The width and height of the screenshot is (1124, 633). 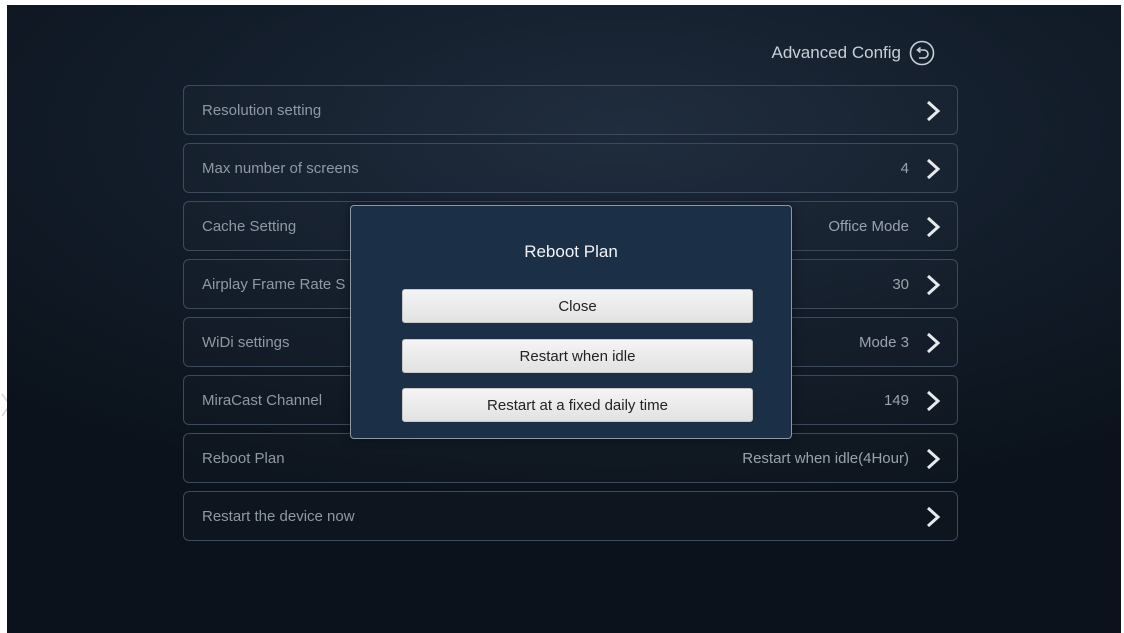 What do you see at coordinates (570, 458) in the screenshot?
I see `setting-row-reboot-plan: Reboot Plan Restart when idle(4Hour)` at bounding box center [570, 458].